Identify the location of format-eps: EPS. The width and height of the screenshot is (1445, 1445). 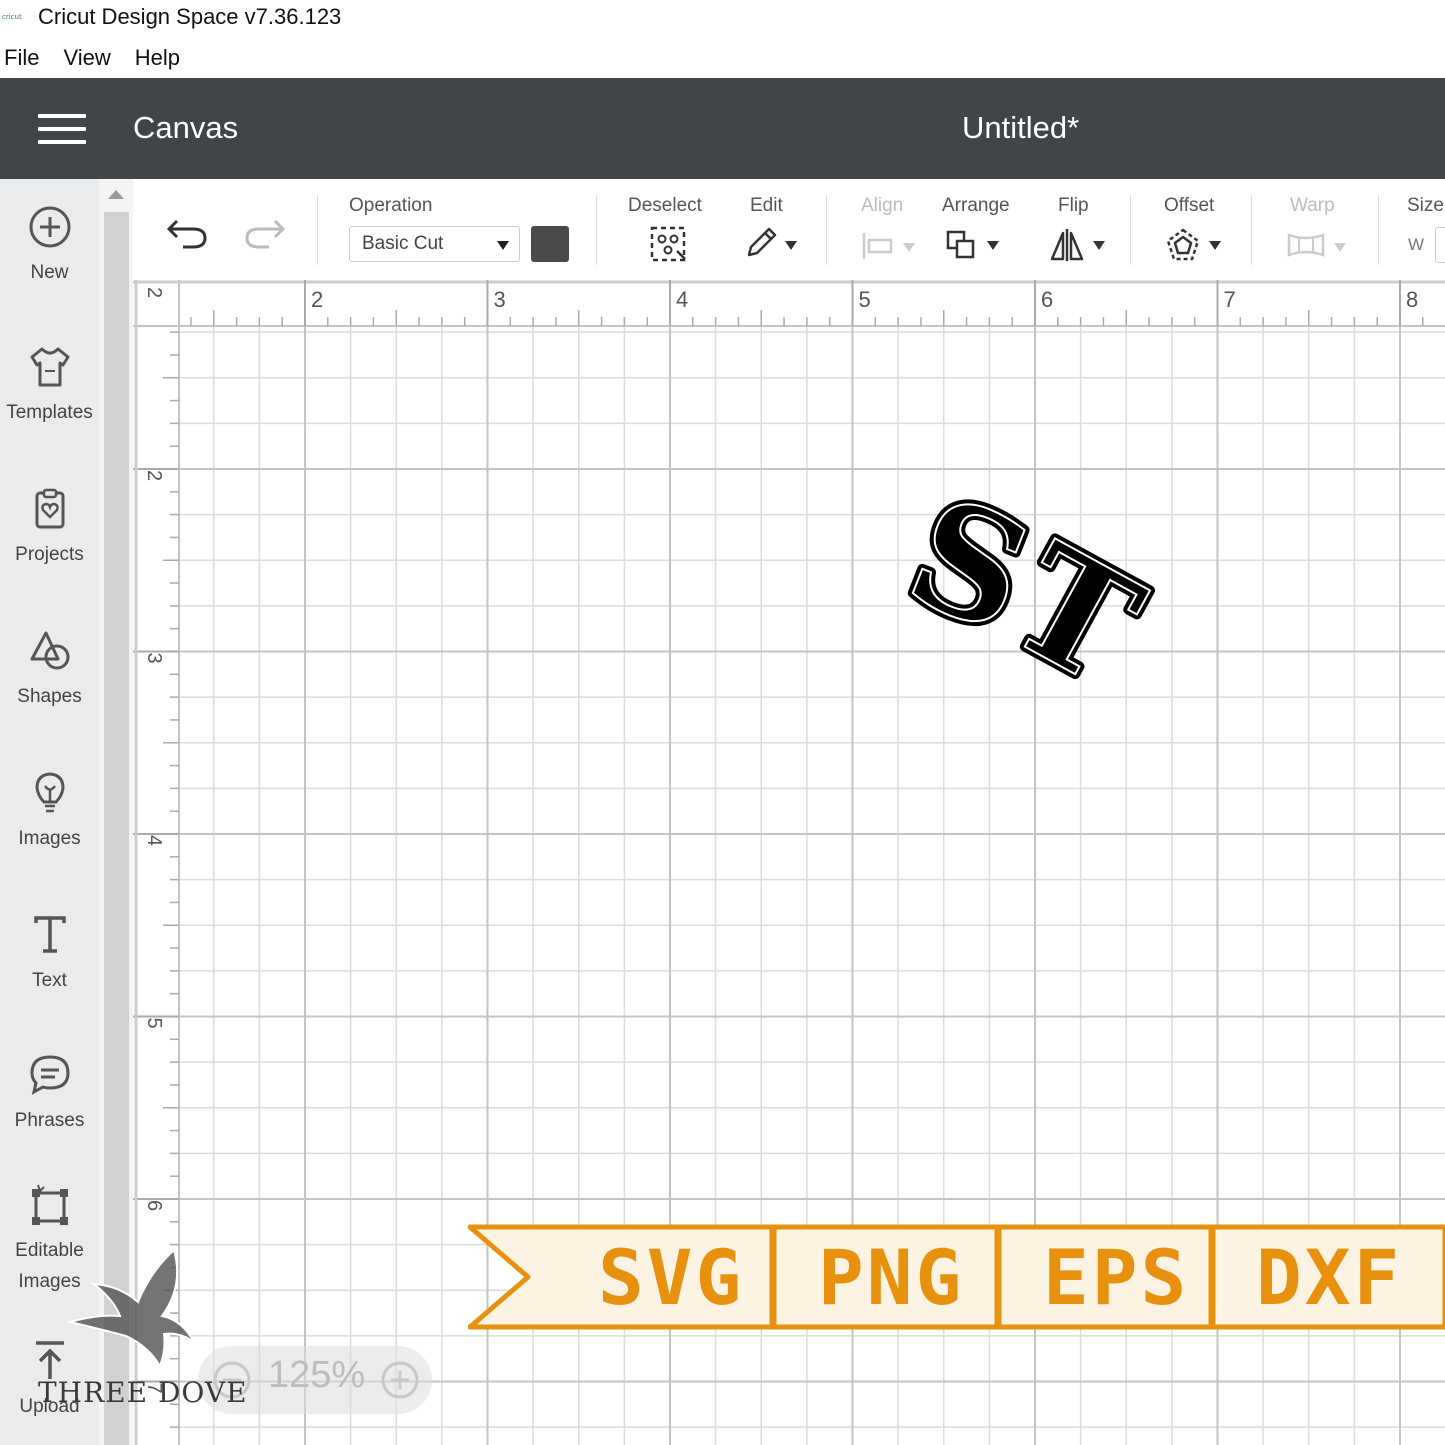
(1116, 1277).